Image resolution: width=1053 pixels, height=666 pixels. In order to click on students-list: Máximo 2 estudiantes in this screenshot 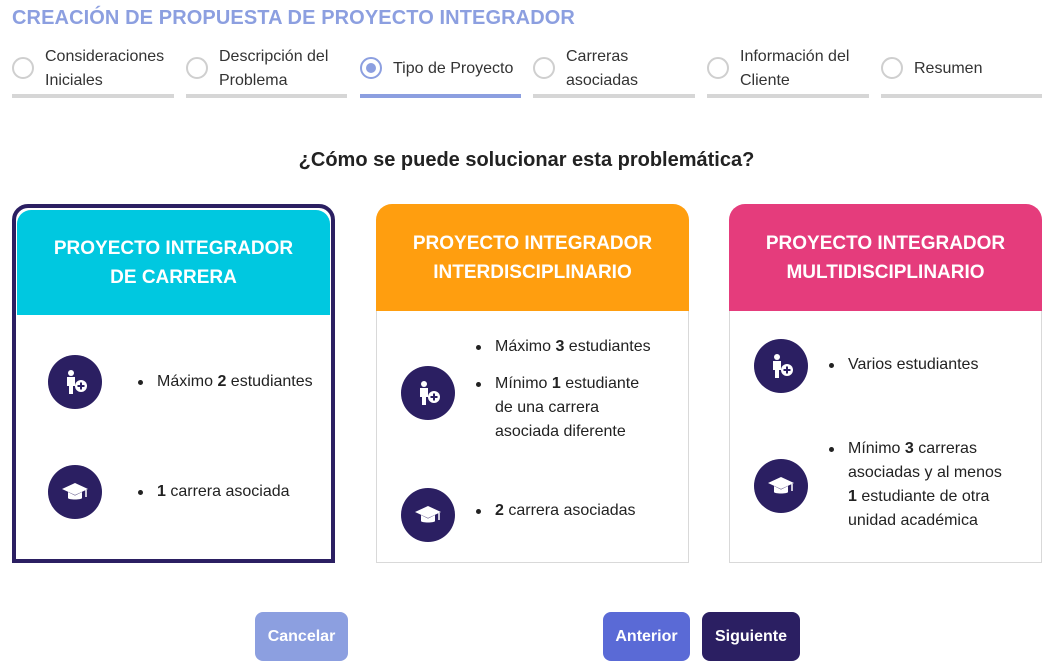, I will do `click(226, 388)`.